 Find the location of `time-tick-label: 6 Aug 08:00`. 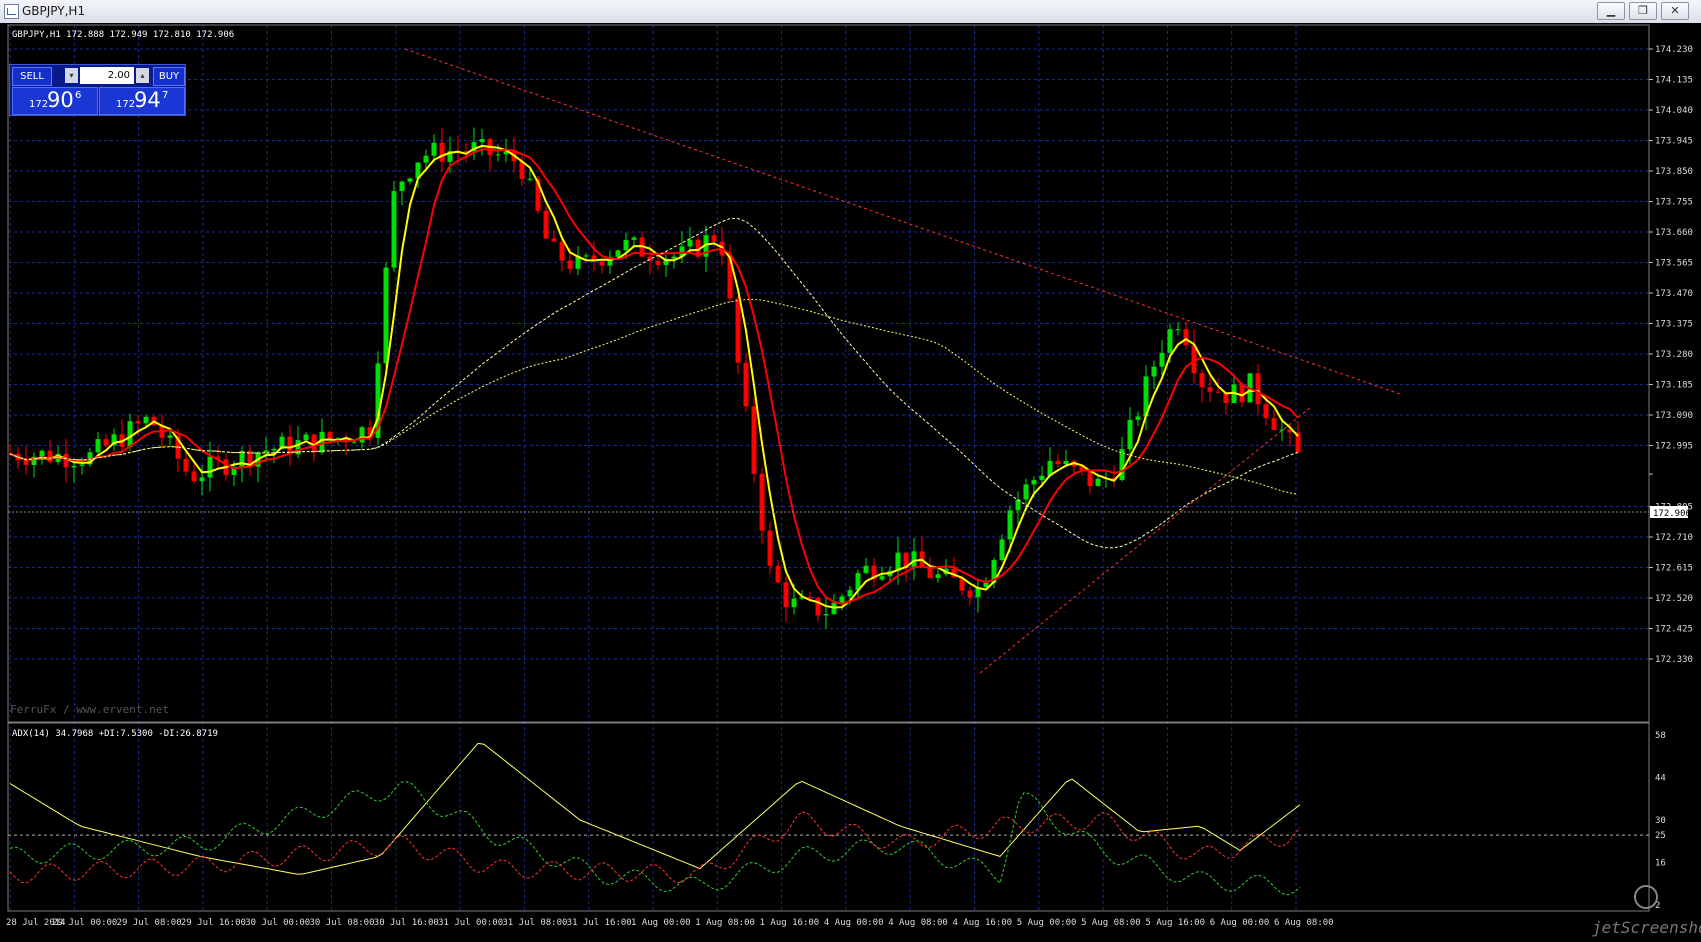

time-tick-label: 6 Aug 08:00 is located at coordinates (1304, 923).